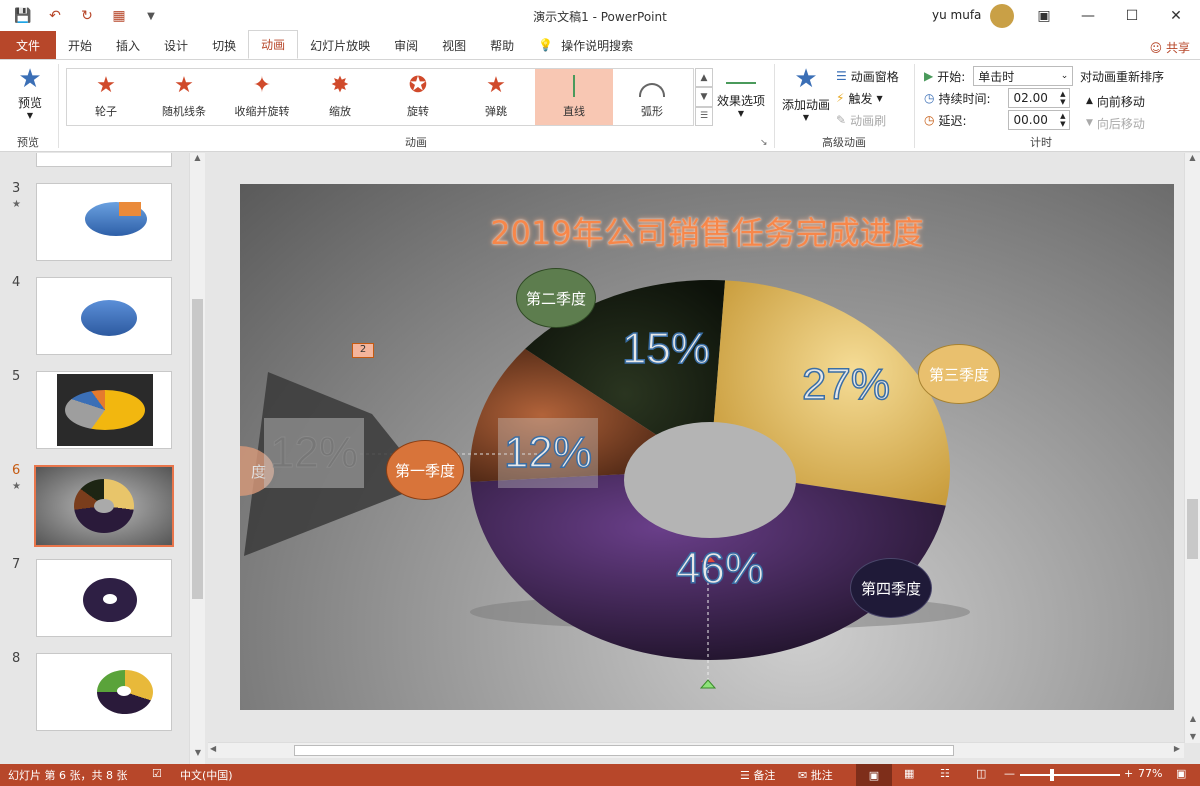 The height and width of the screenshot is (786, 1200). I want to click on zoom-in-icon: +, so click(1128, 773).